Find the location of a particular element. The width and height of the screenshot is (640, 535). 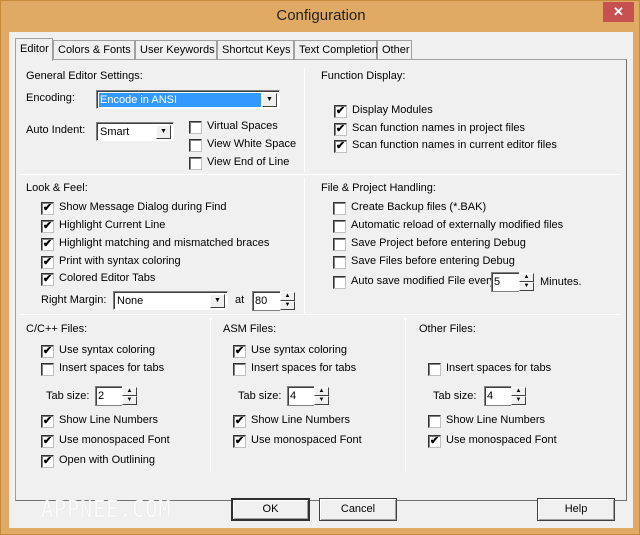

tab-colors-fonts: Colors & Fonts is located at coordinates (94, 49).